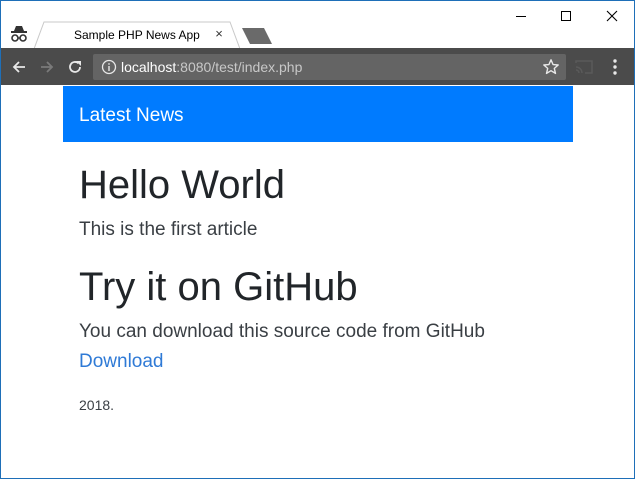 The image size is (635, 479). I want to click on browser-toolbar: localhost:8080/test/index.php, so click(317, 66).